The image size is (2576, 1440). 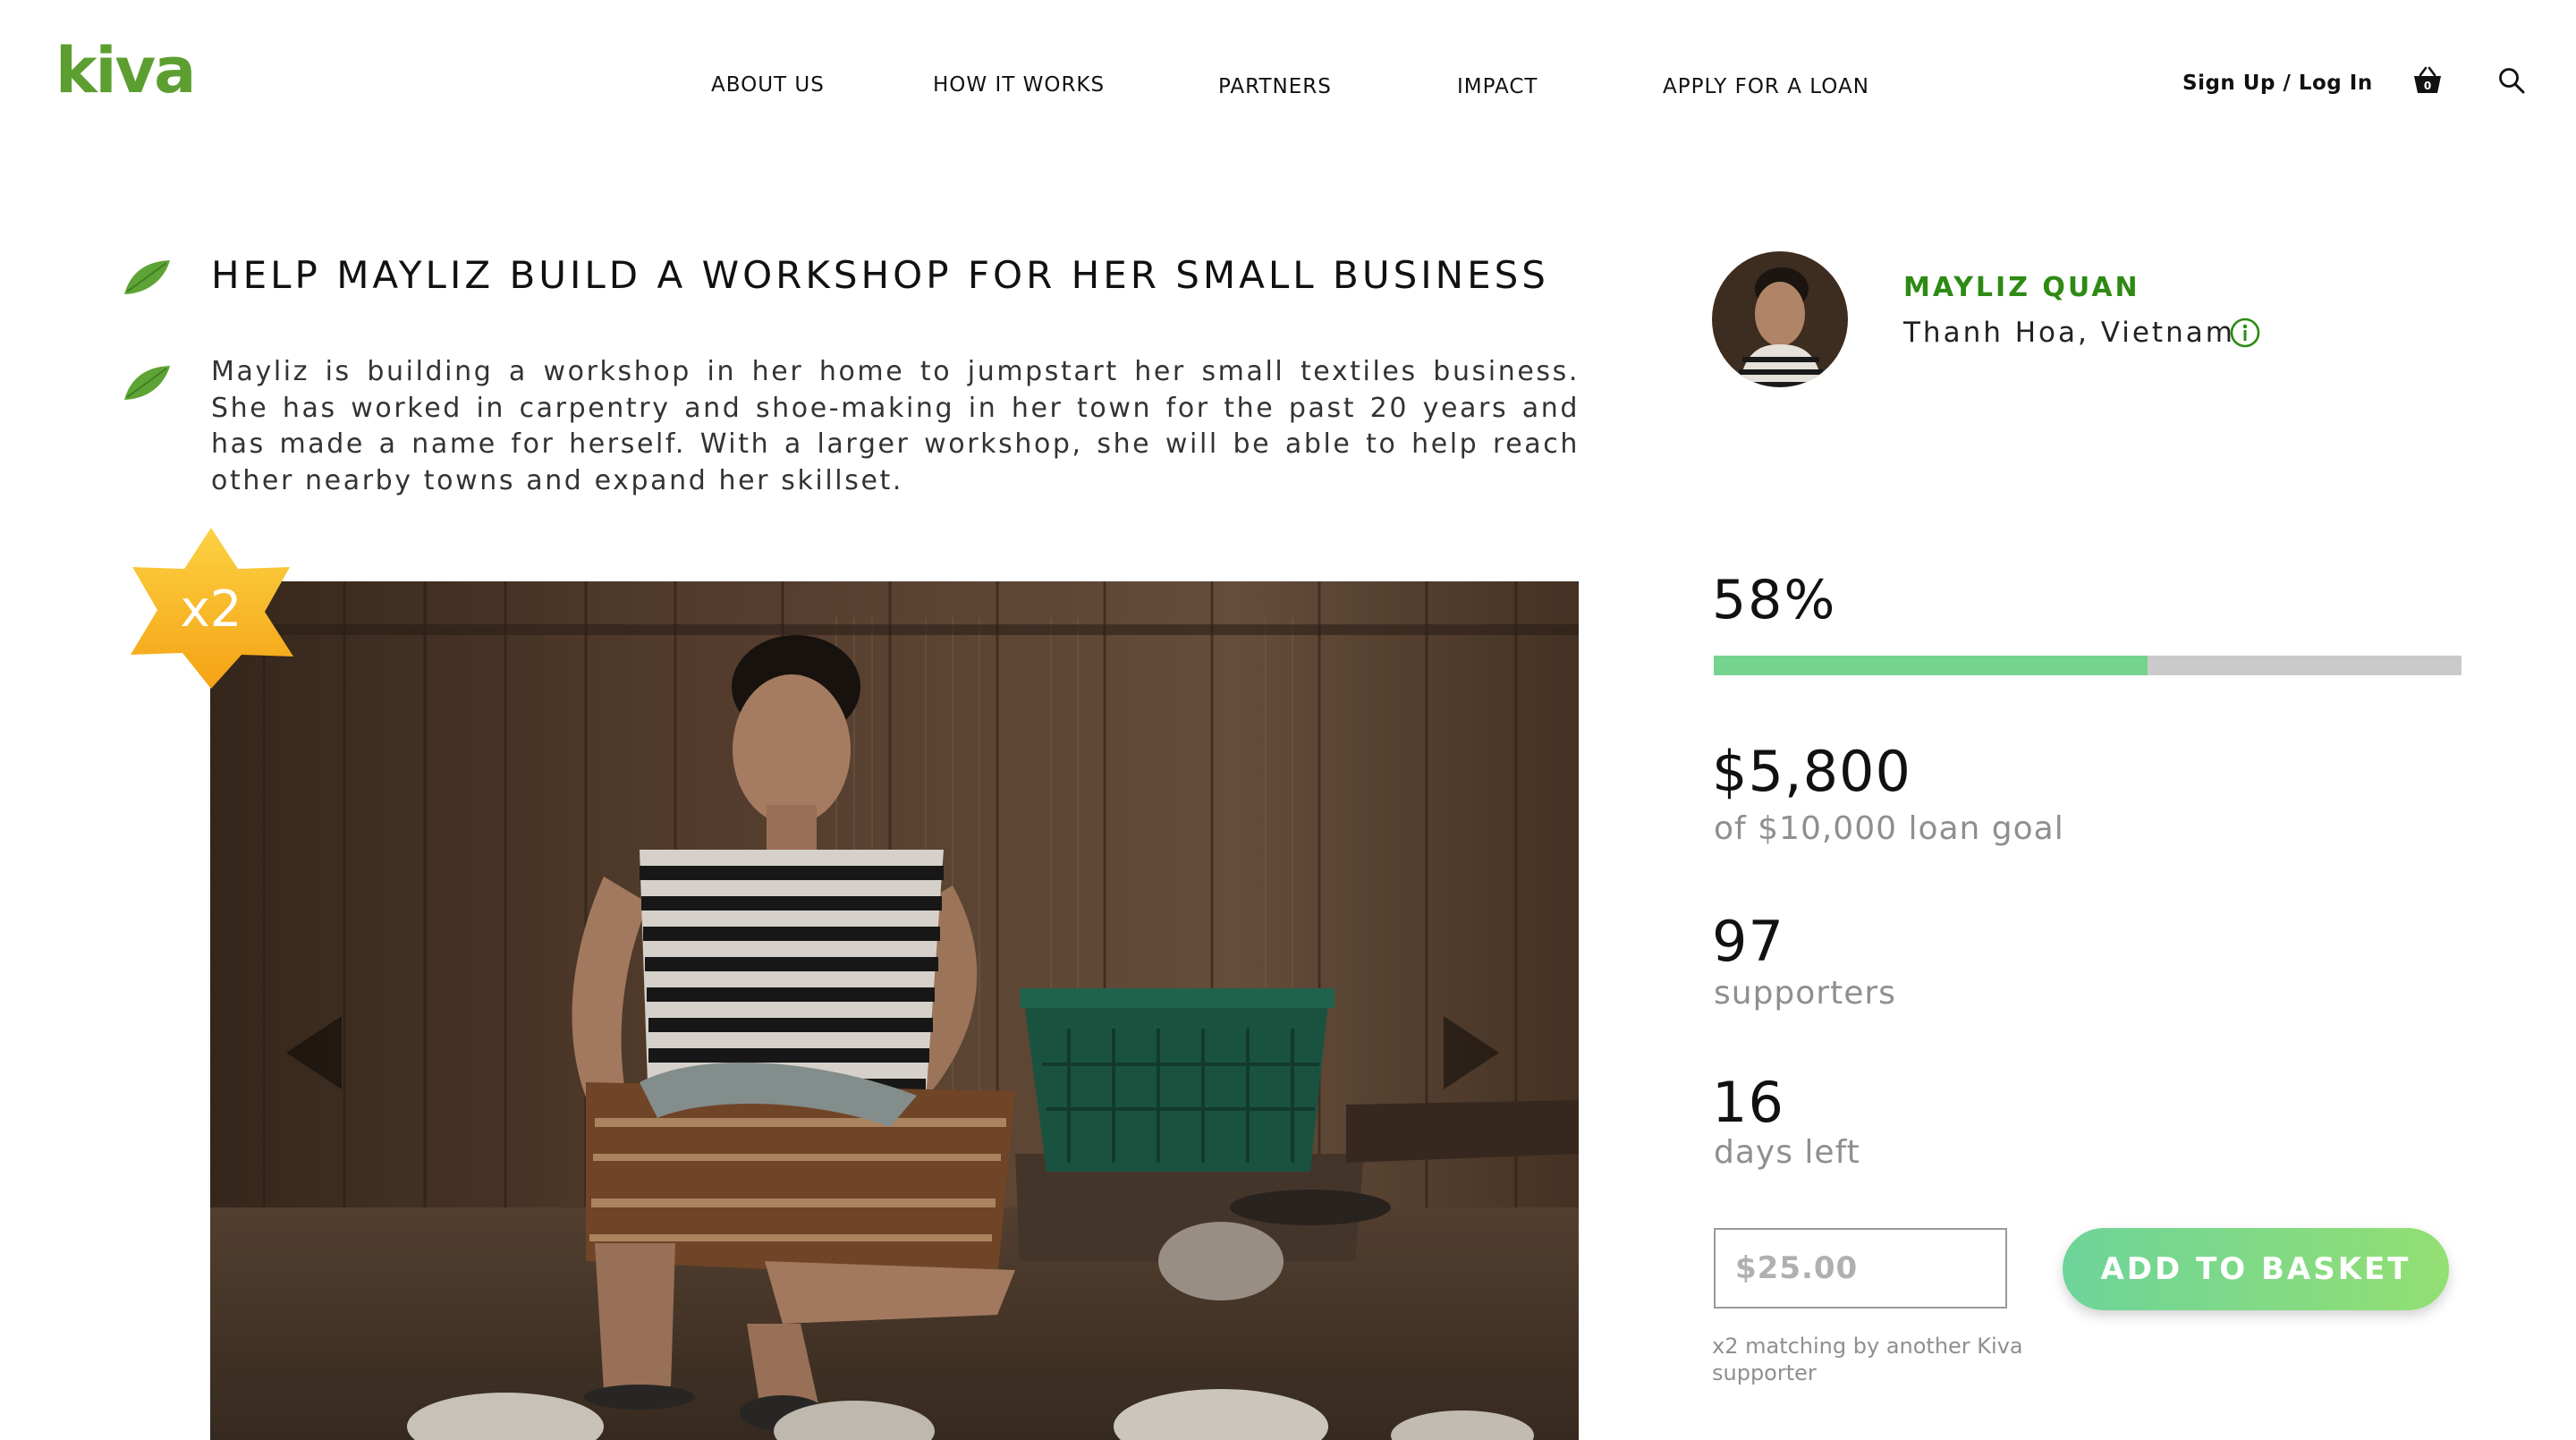 I want to click on days-left-count: 16, so click(x=1748, y=1102).